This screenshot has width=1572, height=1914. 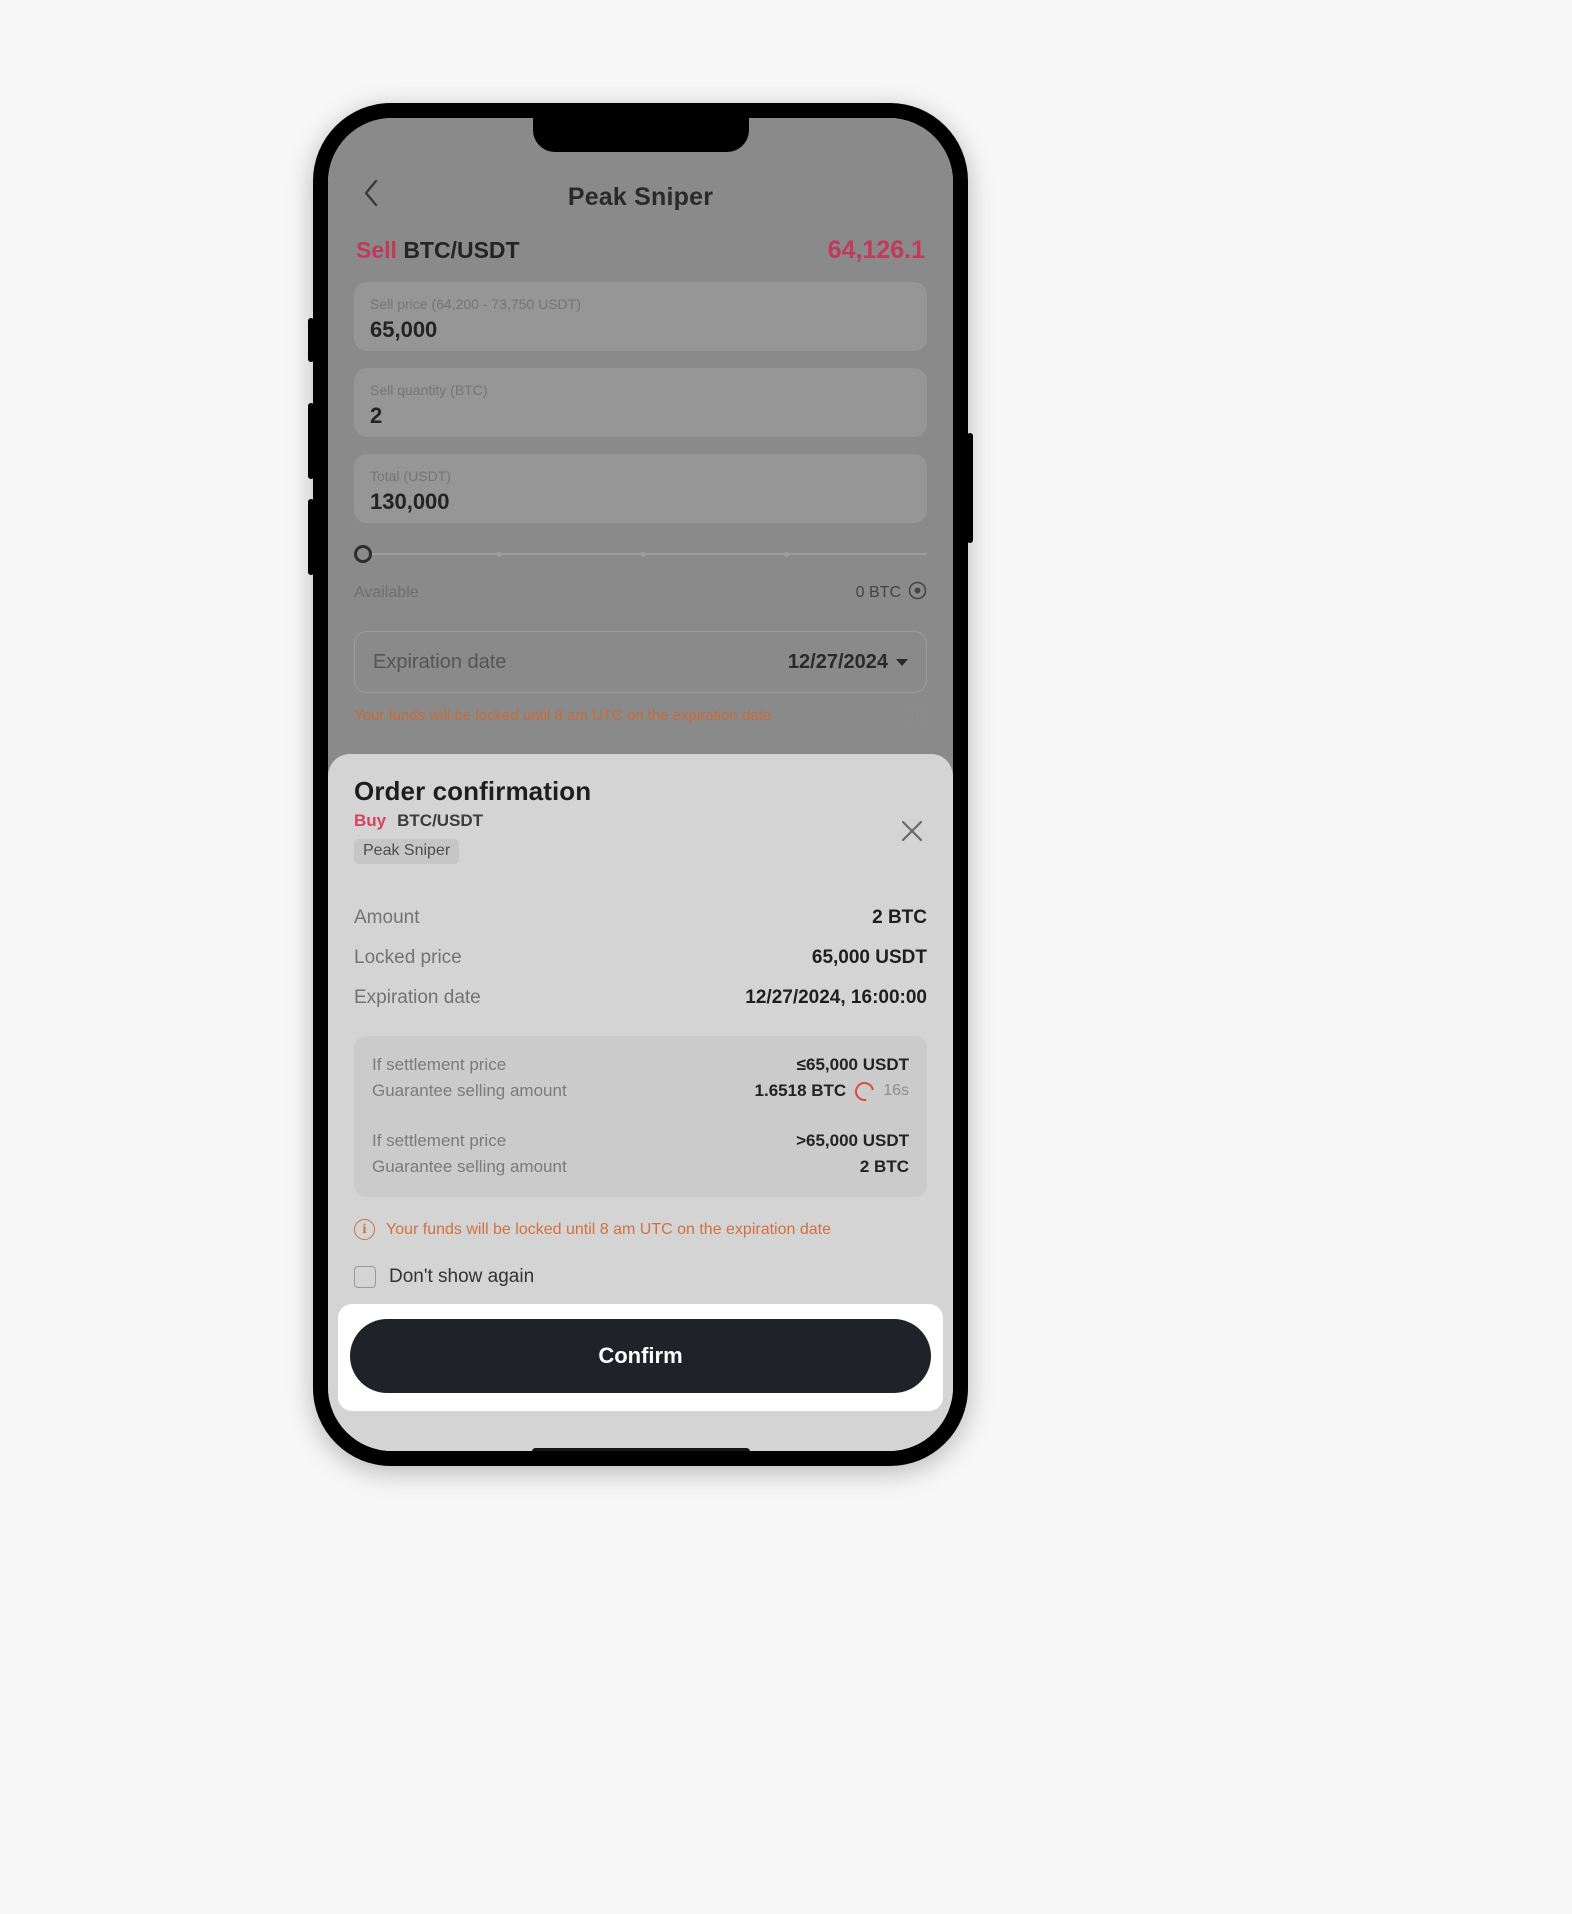 I want to click on sell-quantity-label: Sell quantity (BTC), so click(x=429, y=390).